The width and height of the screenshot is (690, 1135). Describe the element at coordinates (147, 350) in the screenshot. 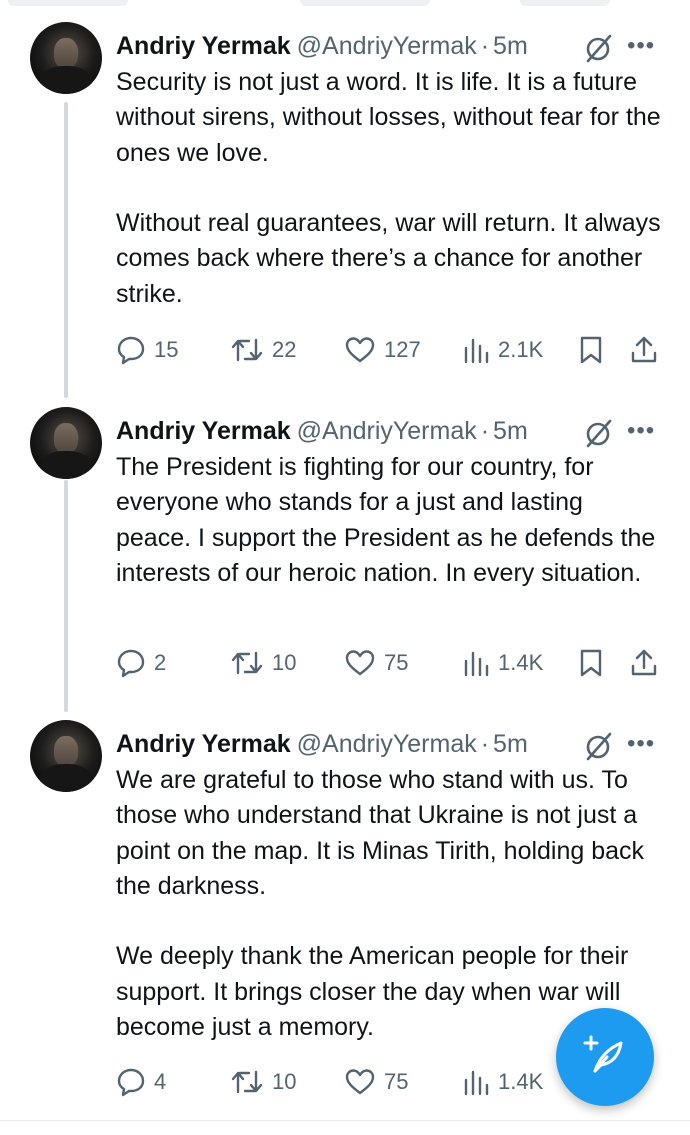

I see `reply-button: 15` at that location.